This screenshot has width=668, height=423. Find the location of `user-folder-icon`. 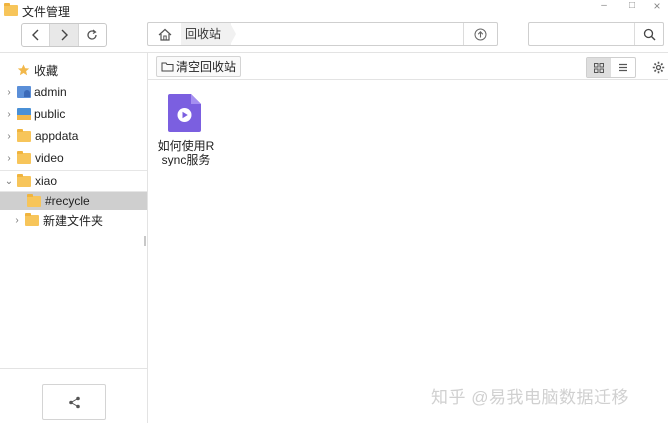

user-folder-icon is located at coordinates (24, 92).